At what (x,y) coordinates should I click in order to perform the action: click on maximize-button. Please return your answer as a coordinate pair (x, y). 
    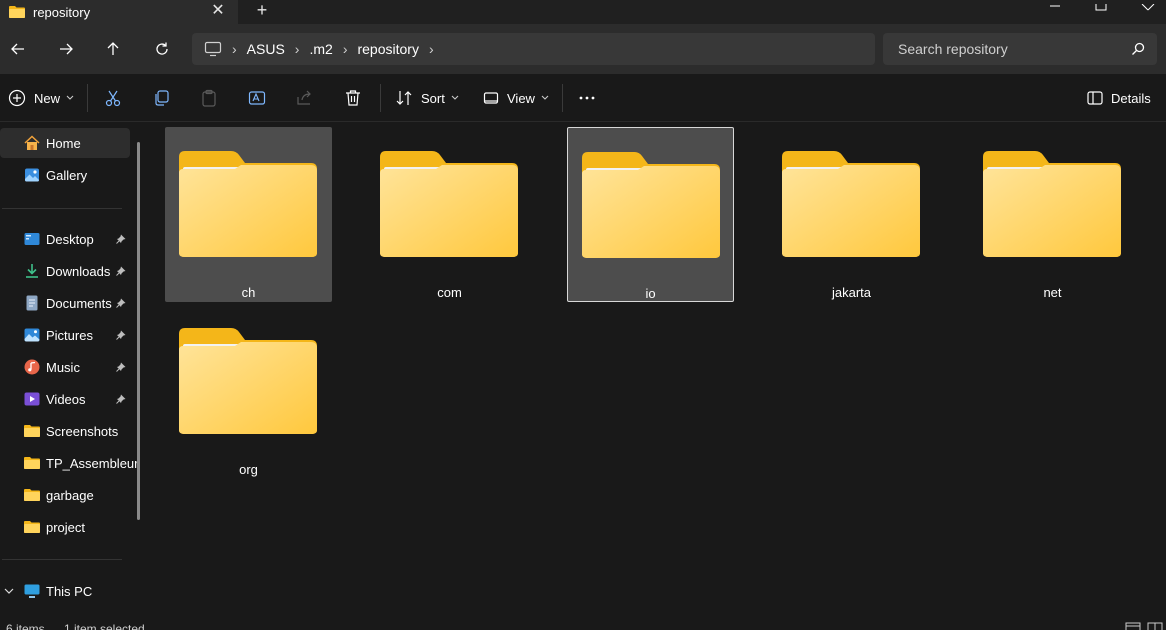
    Looking at the image, I should click on (1101, 5).